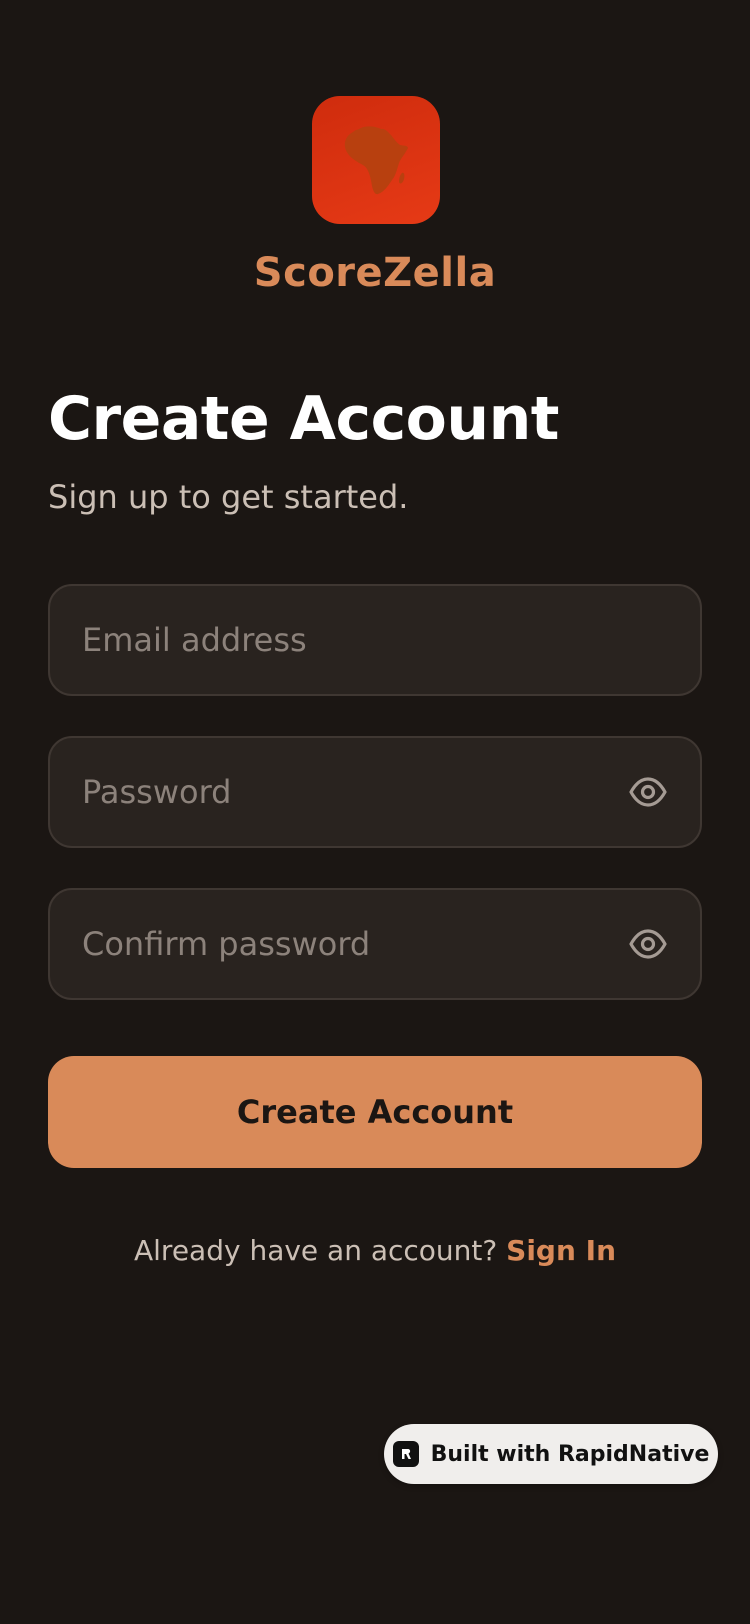  Describe the element at coordinates (347, 792) in the screenshot. I see `password-input` at that location.